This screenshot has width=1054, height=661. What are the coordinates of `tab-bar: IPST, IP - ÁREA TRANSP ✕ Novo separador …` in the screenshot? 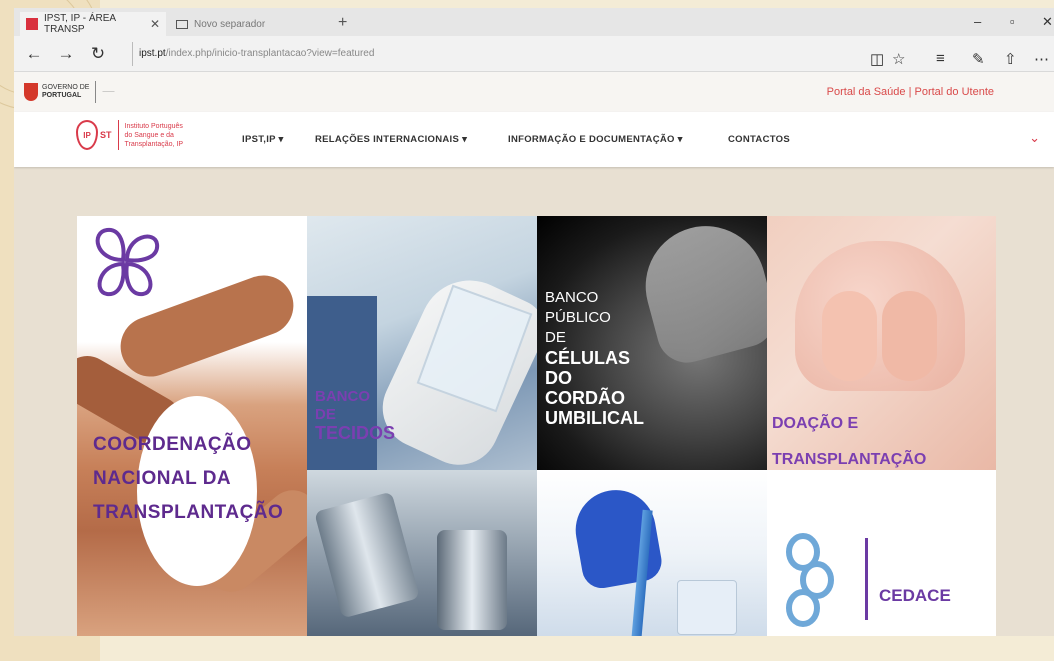 It's located at (534, 22).